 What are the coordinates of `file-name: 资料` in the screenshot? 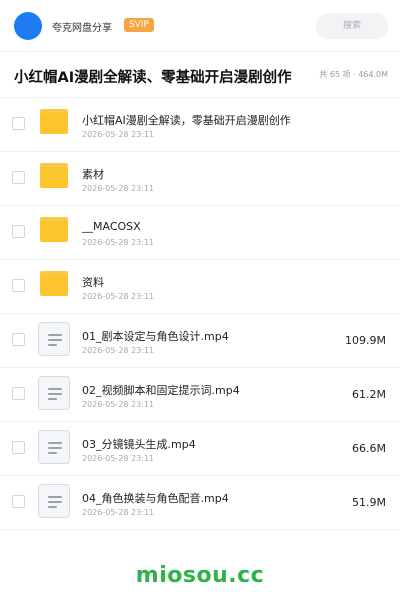 It's located at (93, 282).